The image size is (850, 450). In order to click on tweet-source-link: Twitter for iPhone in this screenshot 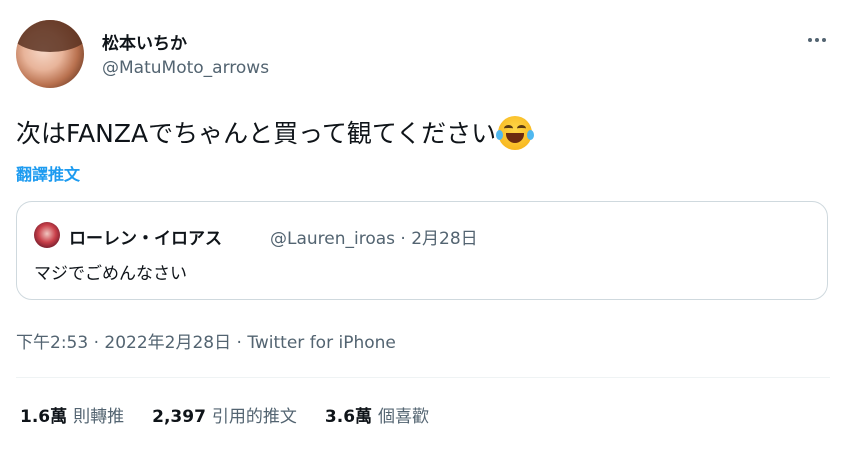, I will do `click(321, 343)`.